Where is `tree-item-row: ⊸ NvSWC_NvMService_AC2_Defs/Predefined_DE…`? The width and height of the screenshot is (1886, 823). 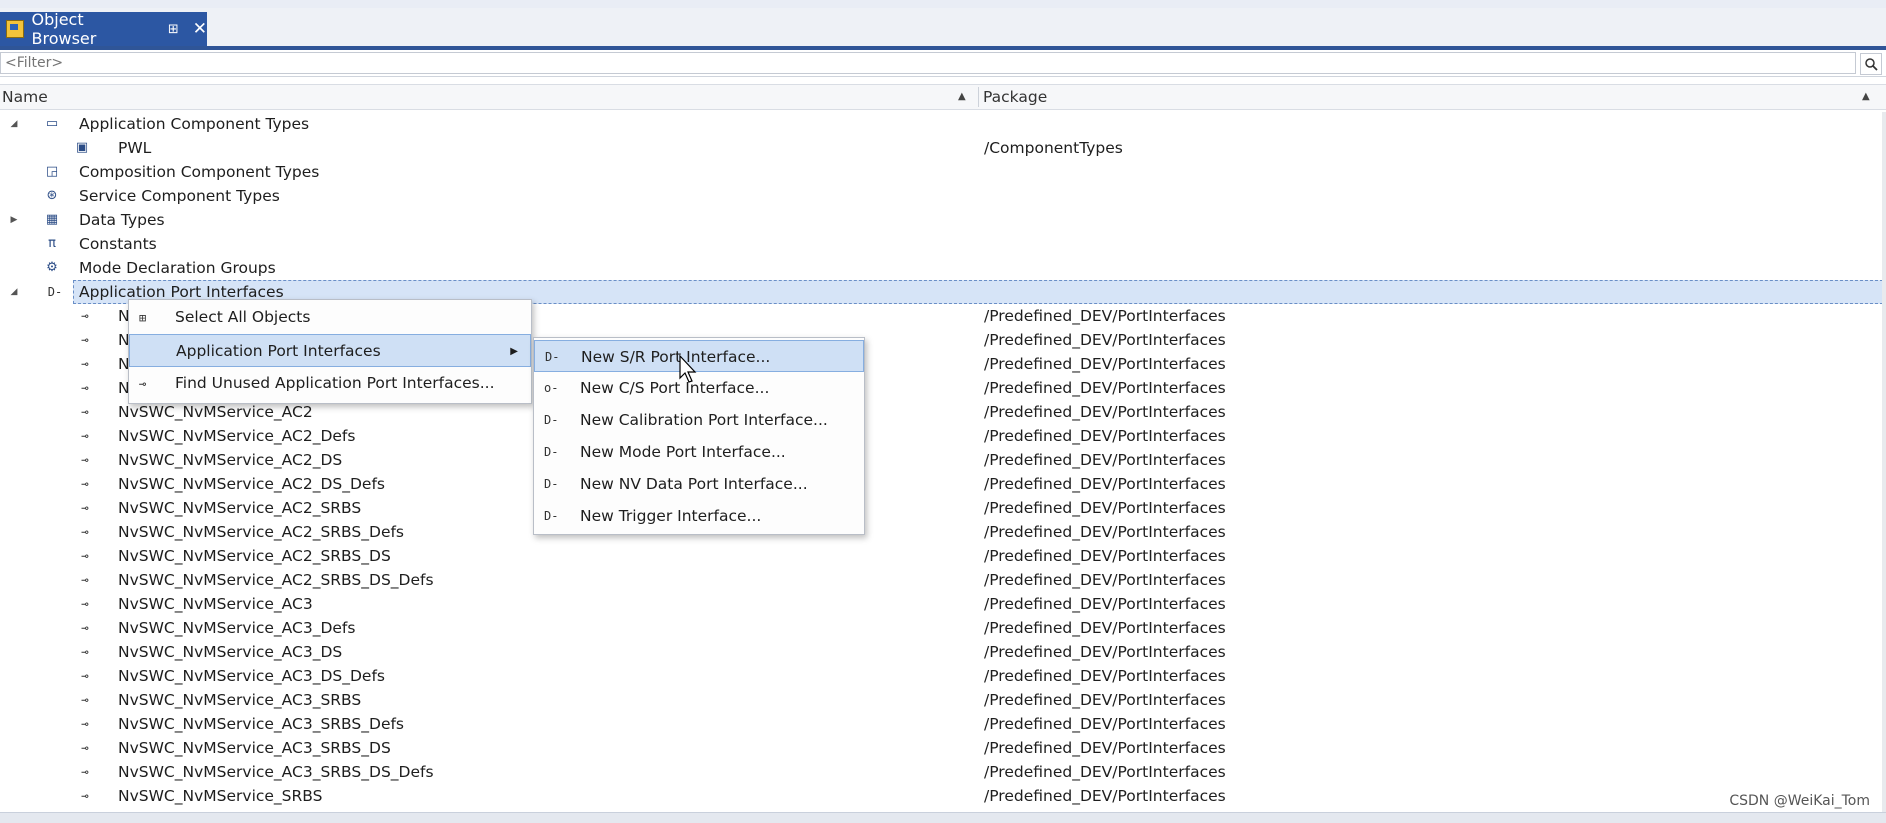
tree-item-row: ⊸ NvSWC_NvMService_AC2_Defs/Predefined_DE… is located at coordinates (943, 436).